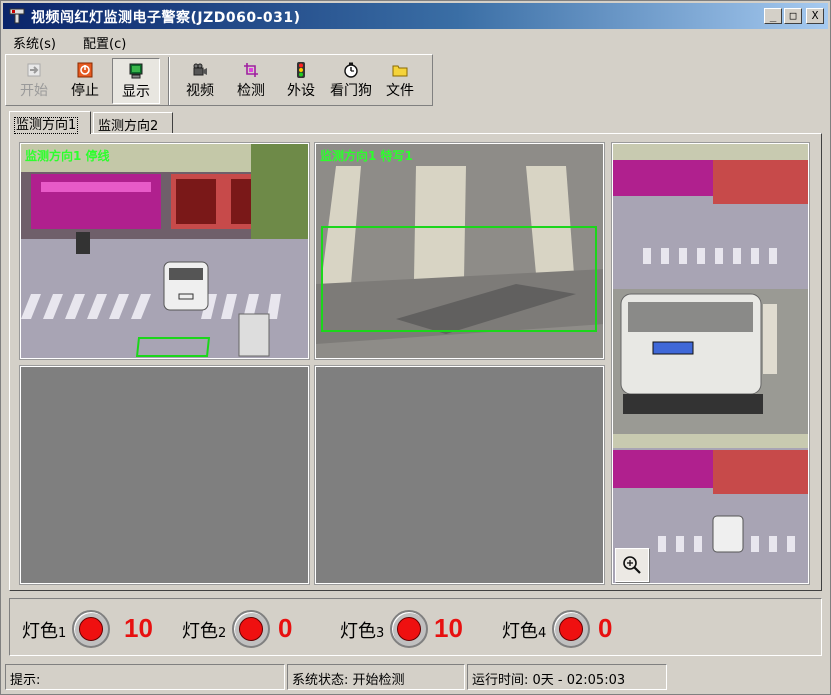 The height and width of the screenshot is (695, 831). I want to click on light-1-label: 灯色1, so click(44, 630).